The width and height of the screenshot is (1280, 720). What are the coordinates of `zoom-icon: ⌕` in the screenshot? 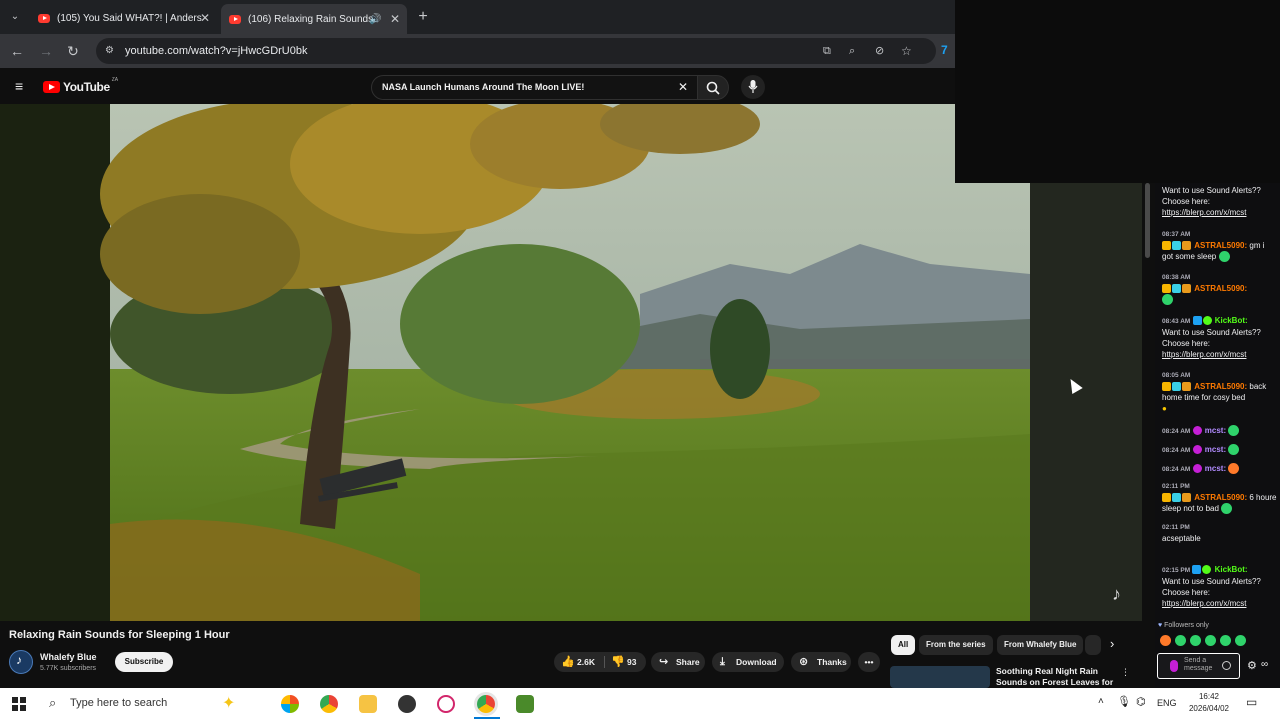 It's located at (852, 51).